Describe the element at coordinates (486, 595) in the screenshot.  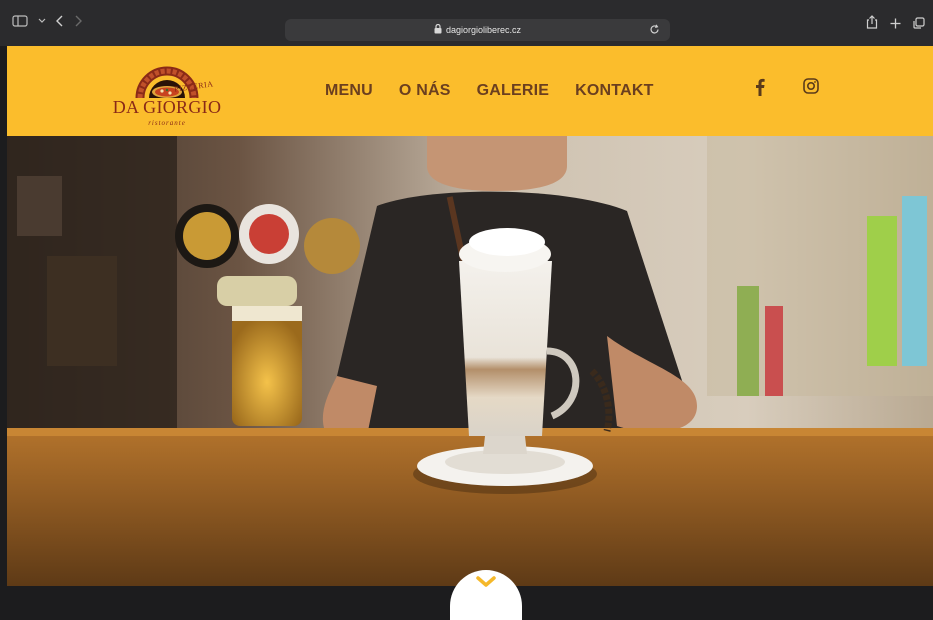
I see `scroll-down-button` at that location.